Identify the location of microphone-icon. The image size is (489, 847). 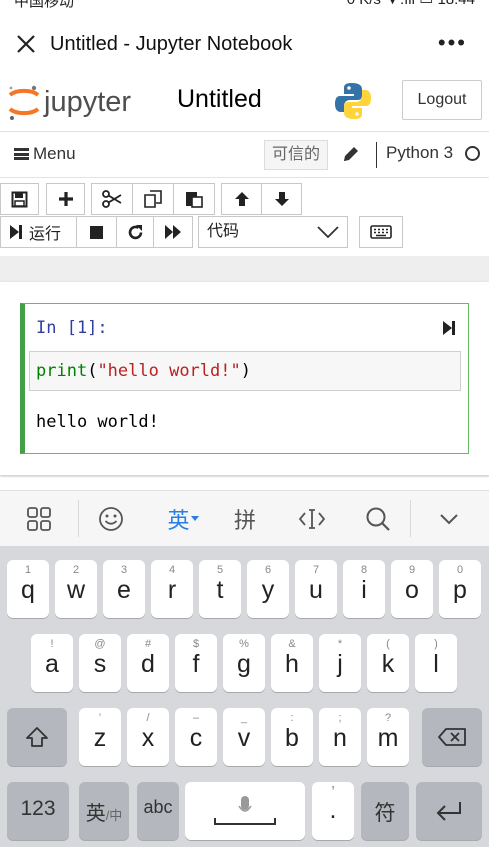
(245, 810).